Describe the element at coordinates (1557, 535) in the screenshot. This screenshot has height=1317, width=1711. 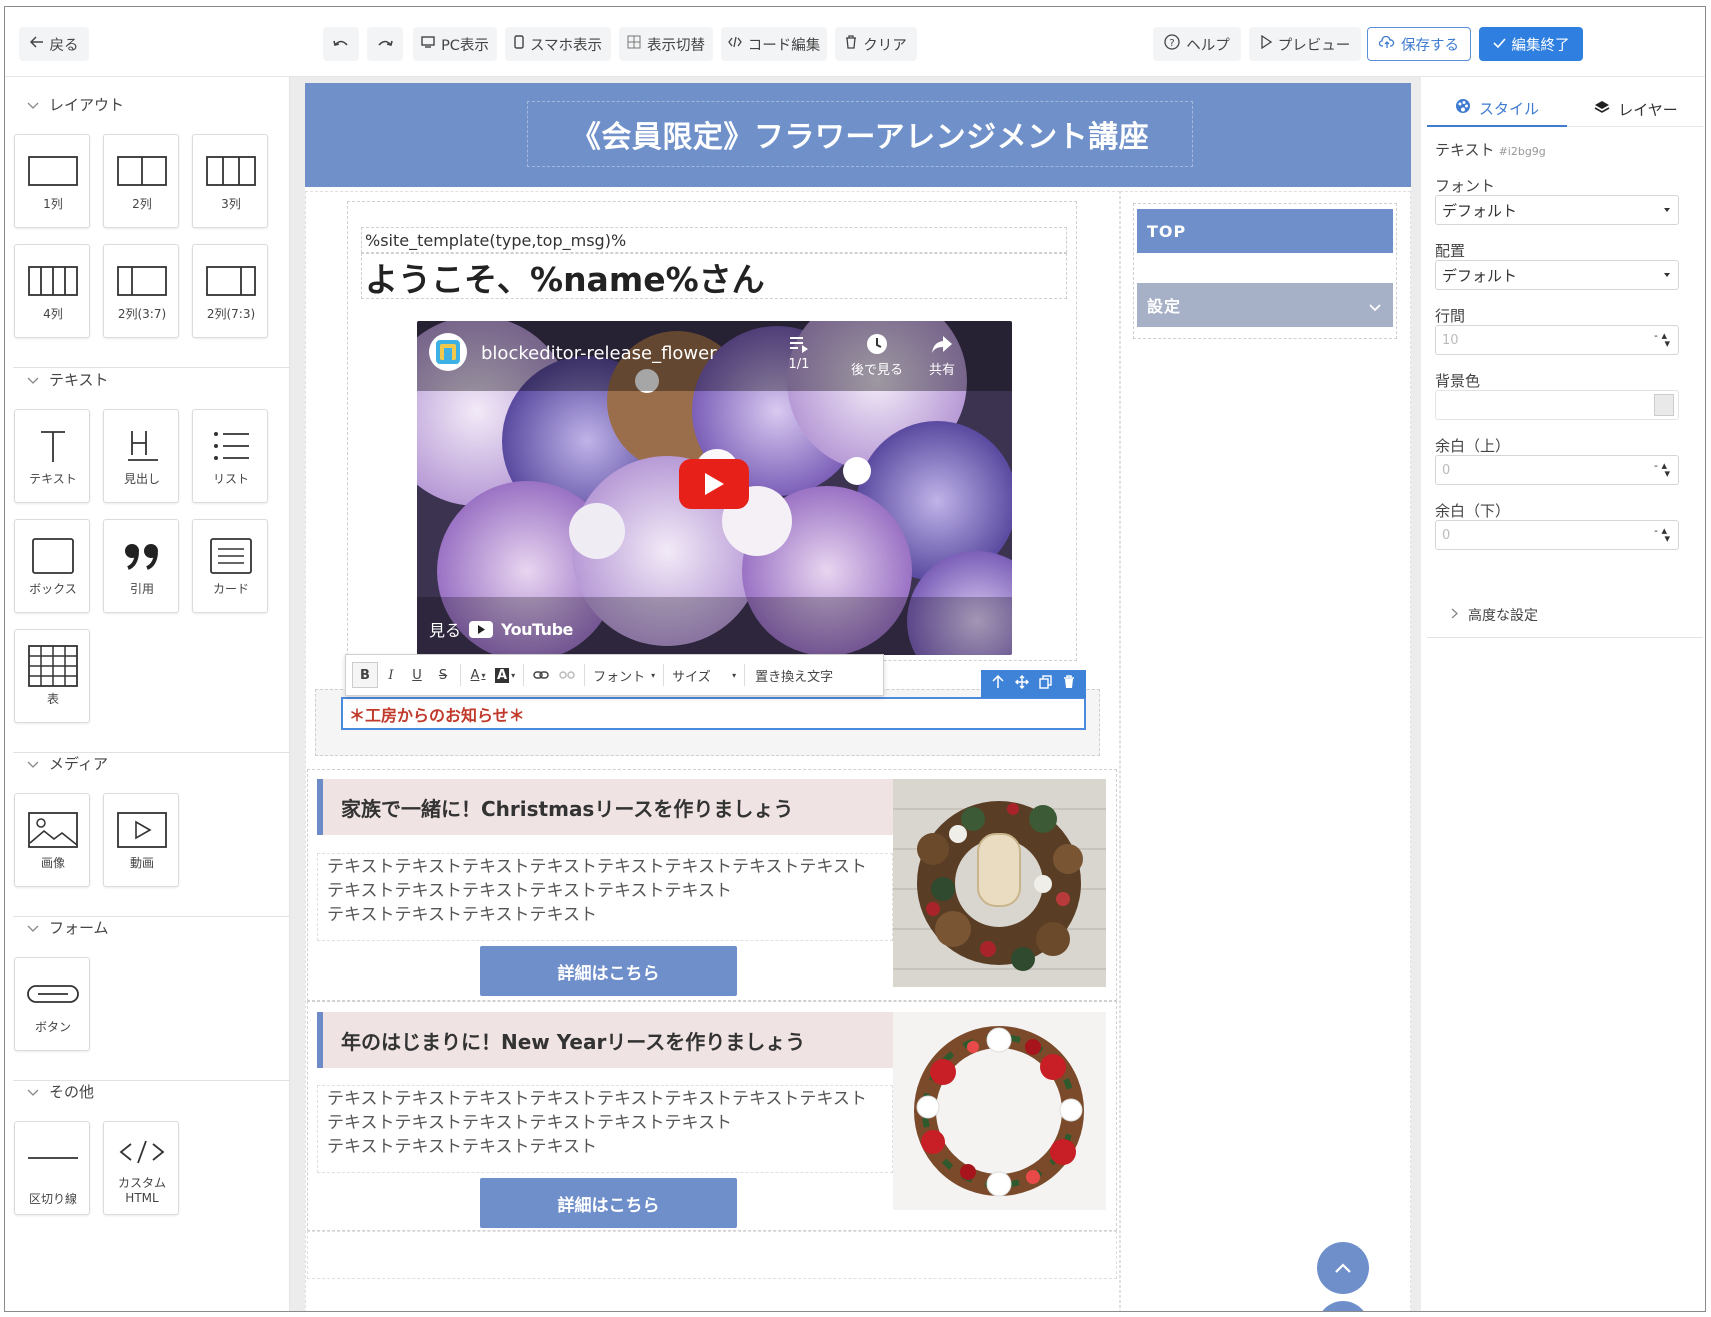
I see `margin-bottom-input: 0 - ▴ ▾` at that location.